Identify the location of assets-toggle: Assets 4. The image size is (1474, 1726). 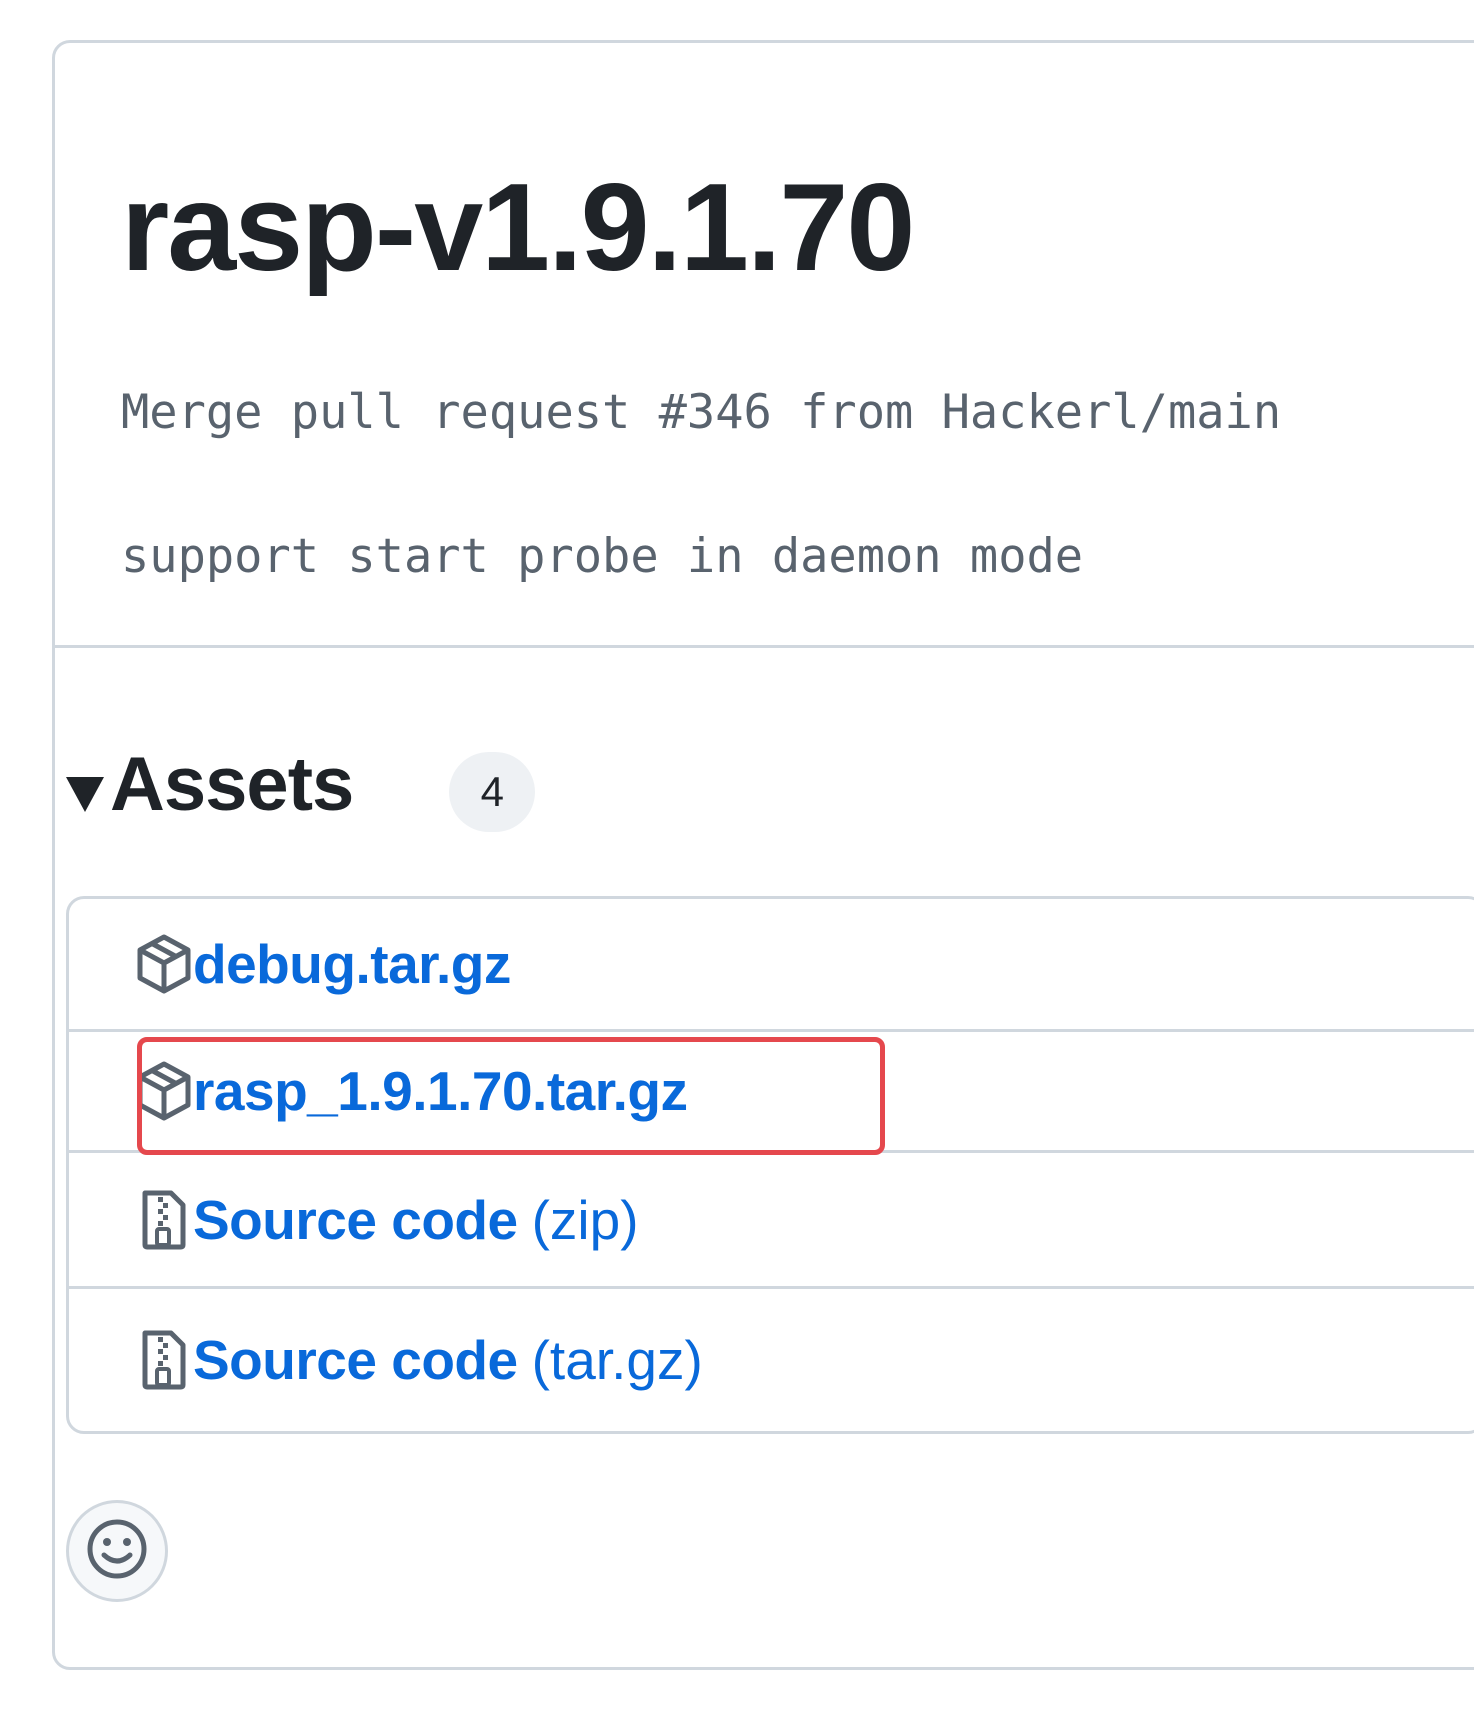
(301, 785).